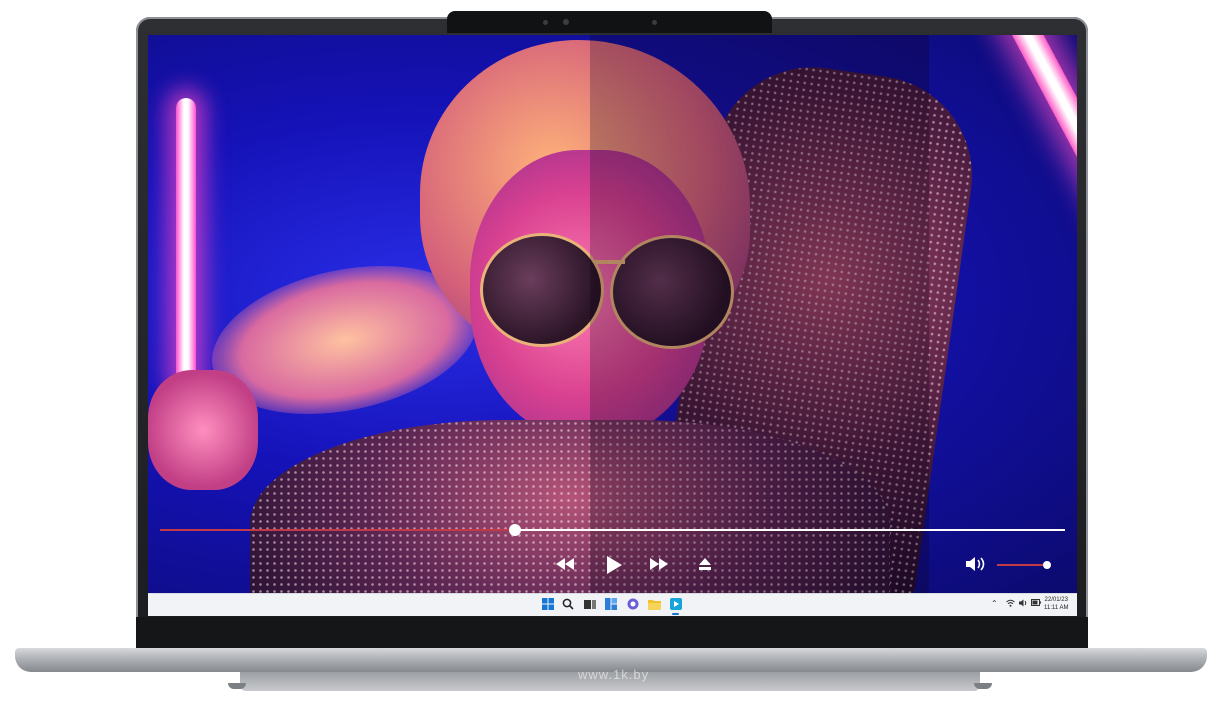  I want to click on play-button, so click(614, 566).